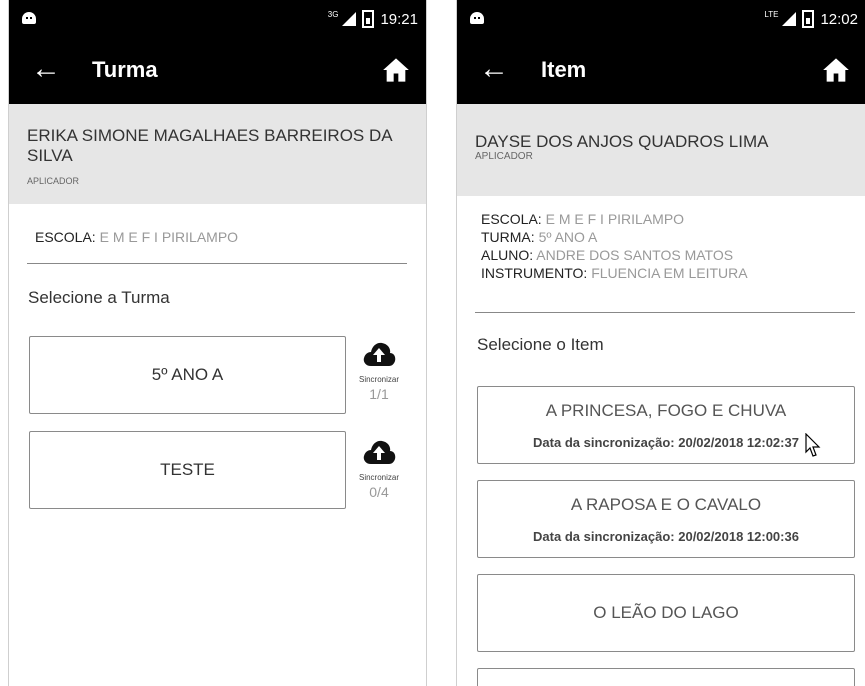 Image resolution: width=865 pixels, height=686 pixels. Describe the element at coordinates (813, 445) in the screenshot. I see `mouse-cursor-icon` at that location.